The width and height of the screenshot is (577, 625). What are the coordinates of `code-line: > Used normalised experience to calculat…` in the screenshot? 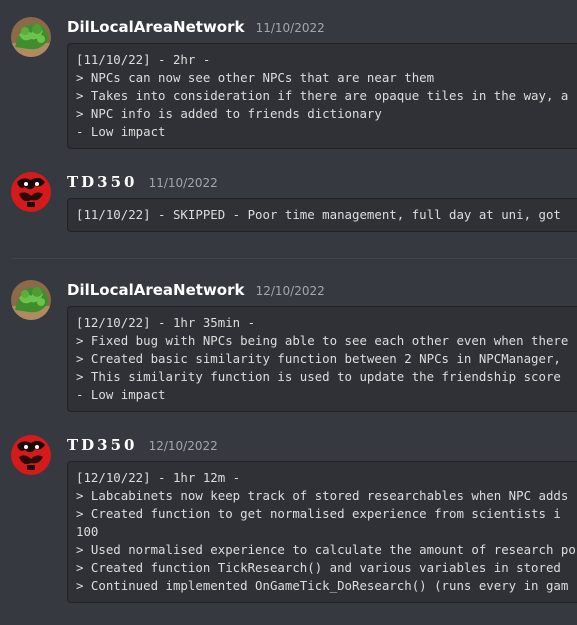 It's located at (326, 549).